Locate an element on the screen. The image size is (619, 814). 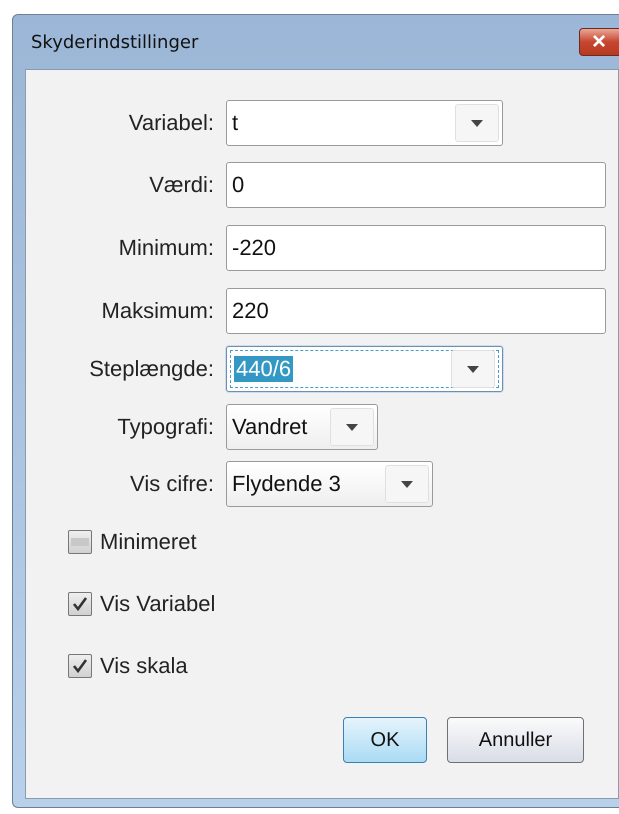
ok-button: OK is located at coordinates (385, 740).